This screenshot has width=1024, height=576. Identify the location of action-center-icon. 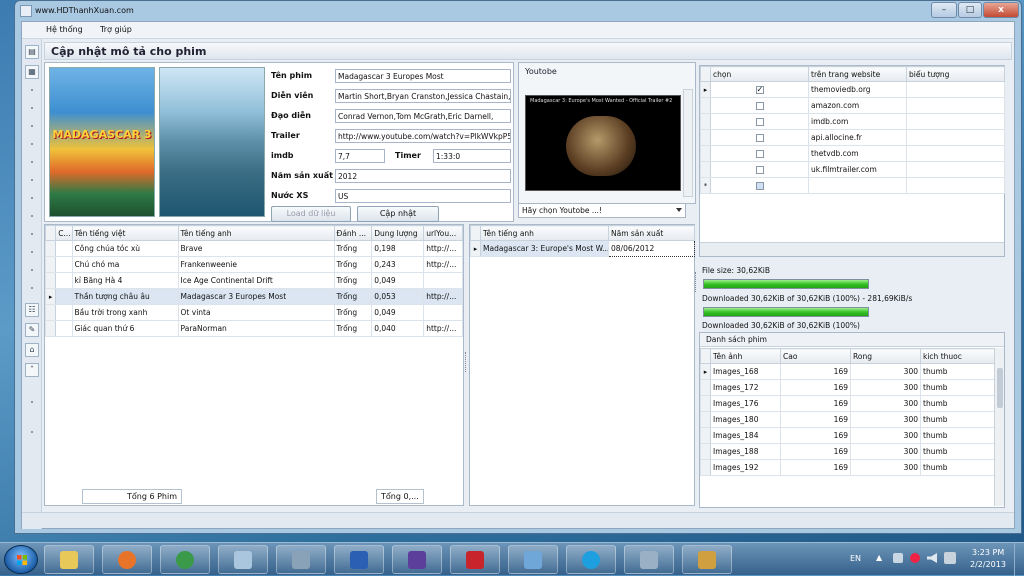
(898, 558).